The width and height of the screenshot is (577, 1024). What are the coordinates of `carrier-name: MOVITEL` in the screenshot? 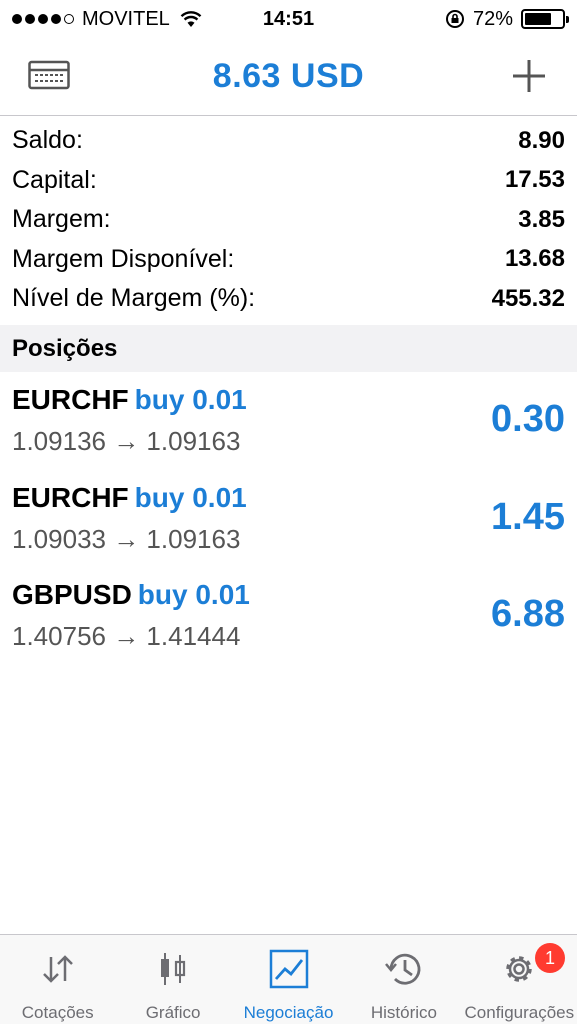 It's located at (126, 18).